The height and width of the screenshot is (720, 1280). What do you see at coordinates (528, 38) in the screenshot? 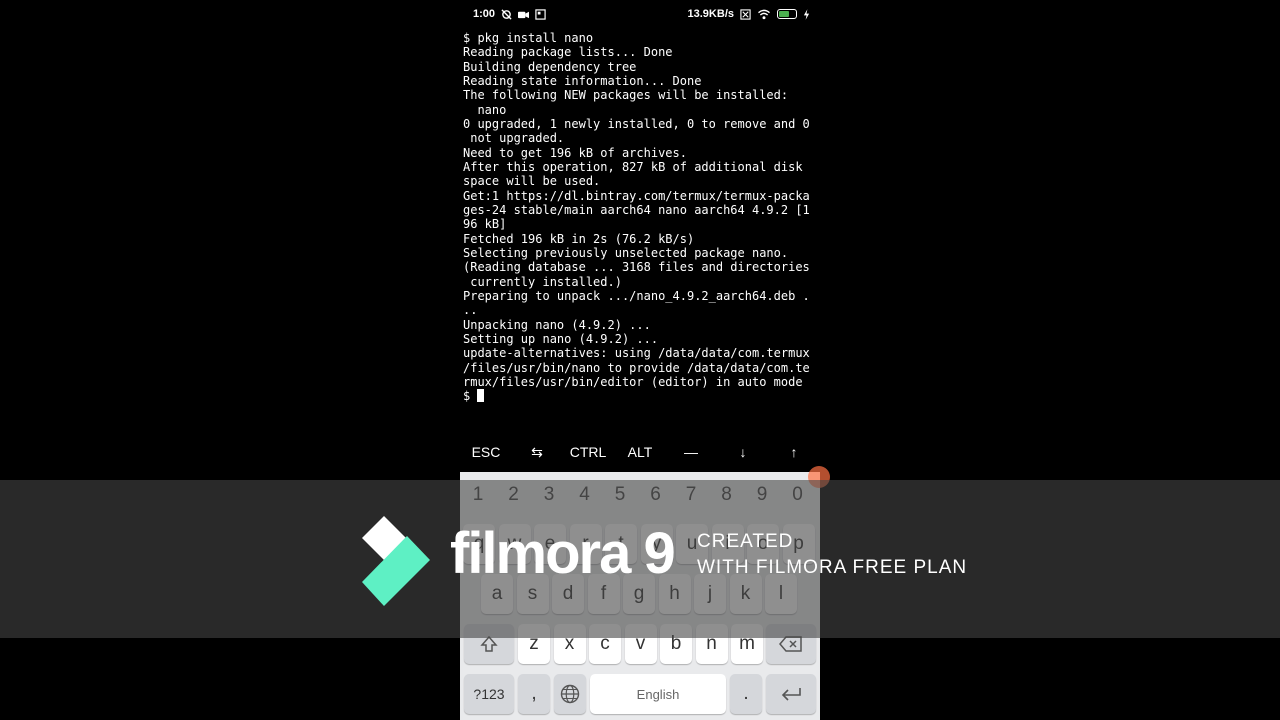
I see `terminal-line: $ pkg install nano` at bounding box center [528, 38].